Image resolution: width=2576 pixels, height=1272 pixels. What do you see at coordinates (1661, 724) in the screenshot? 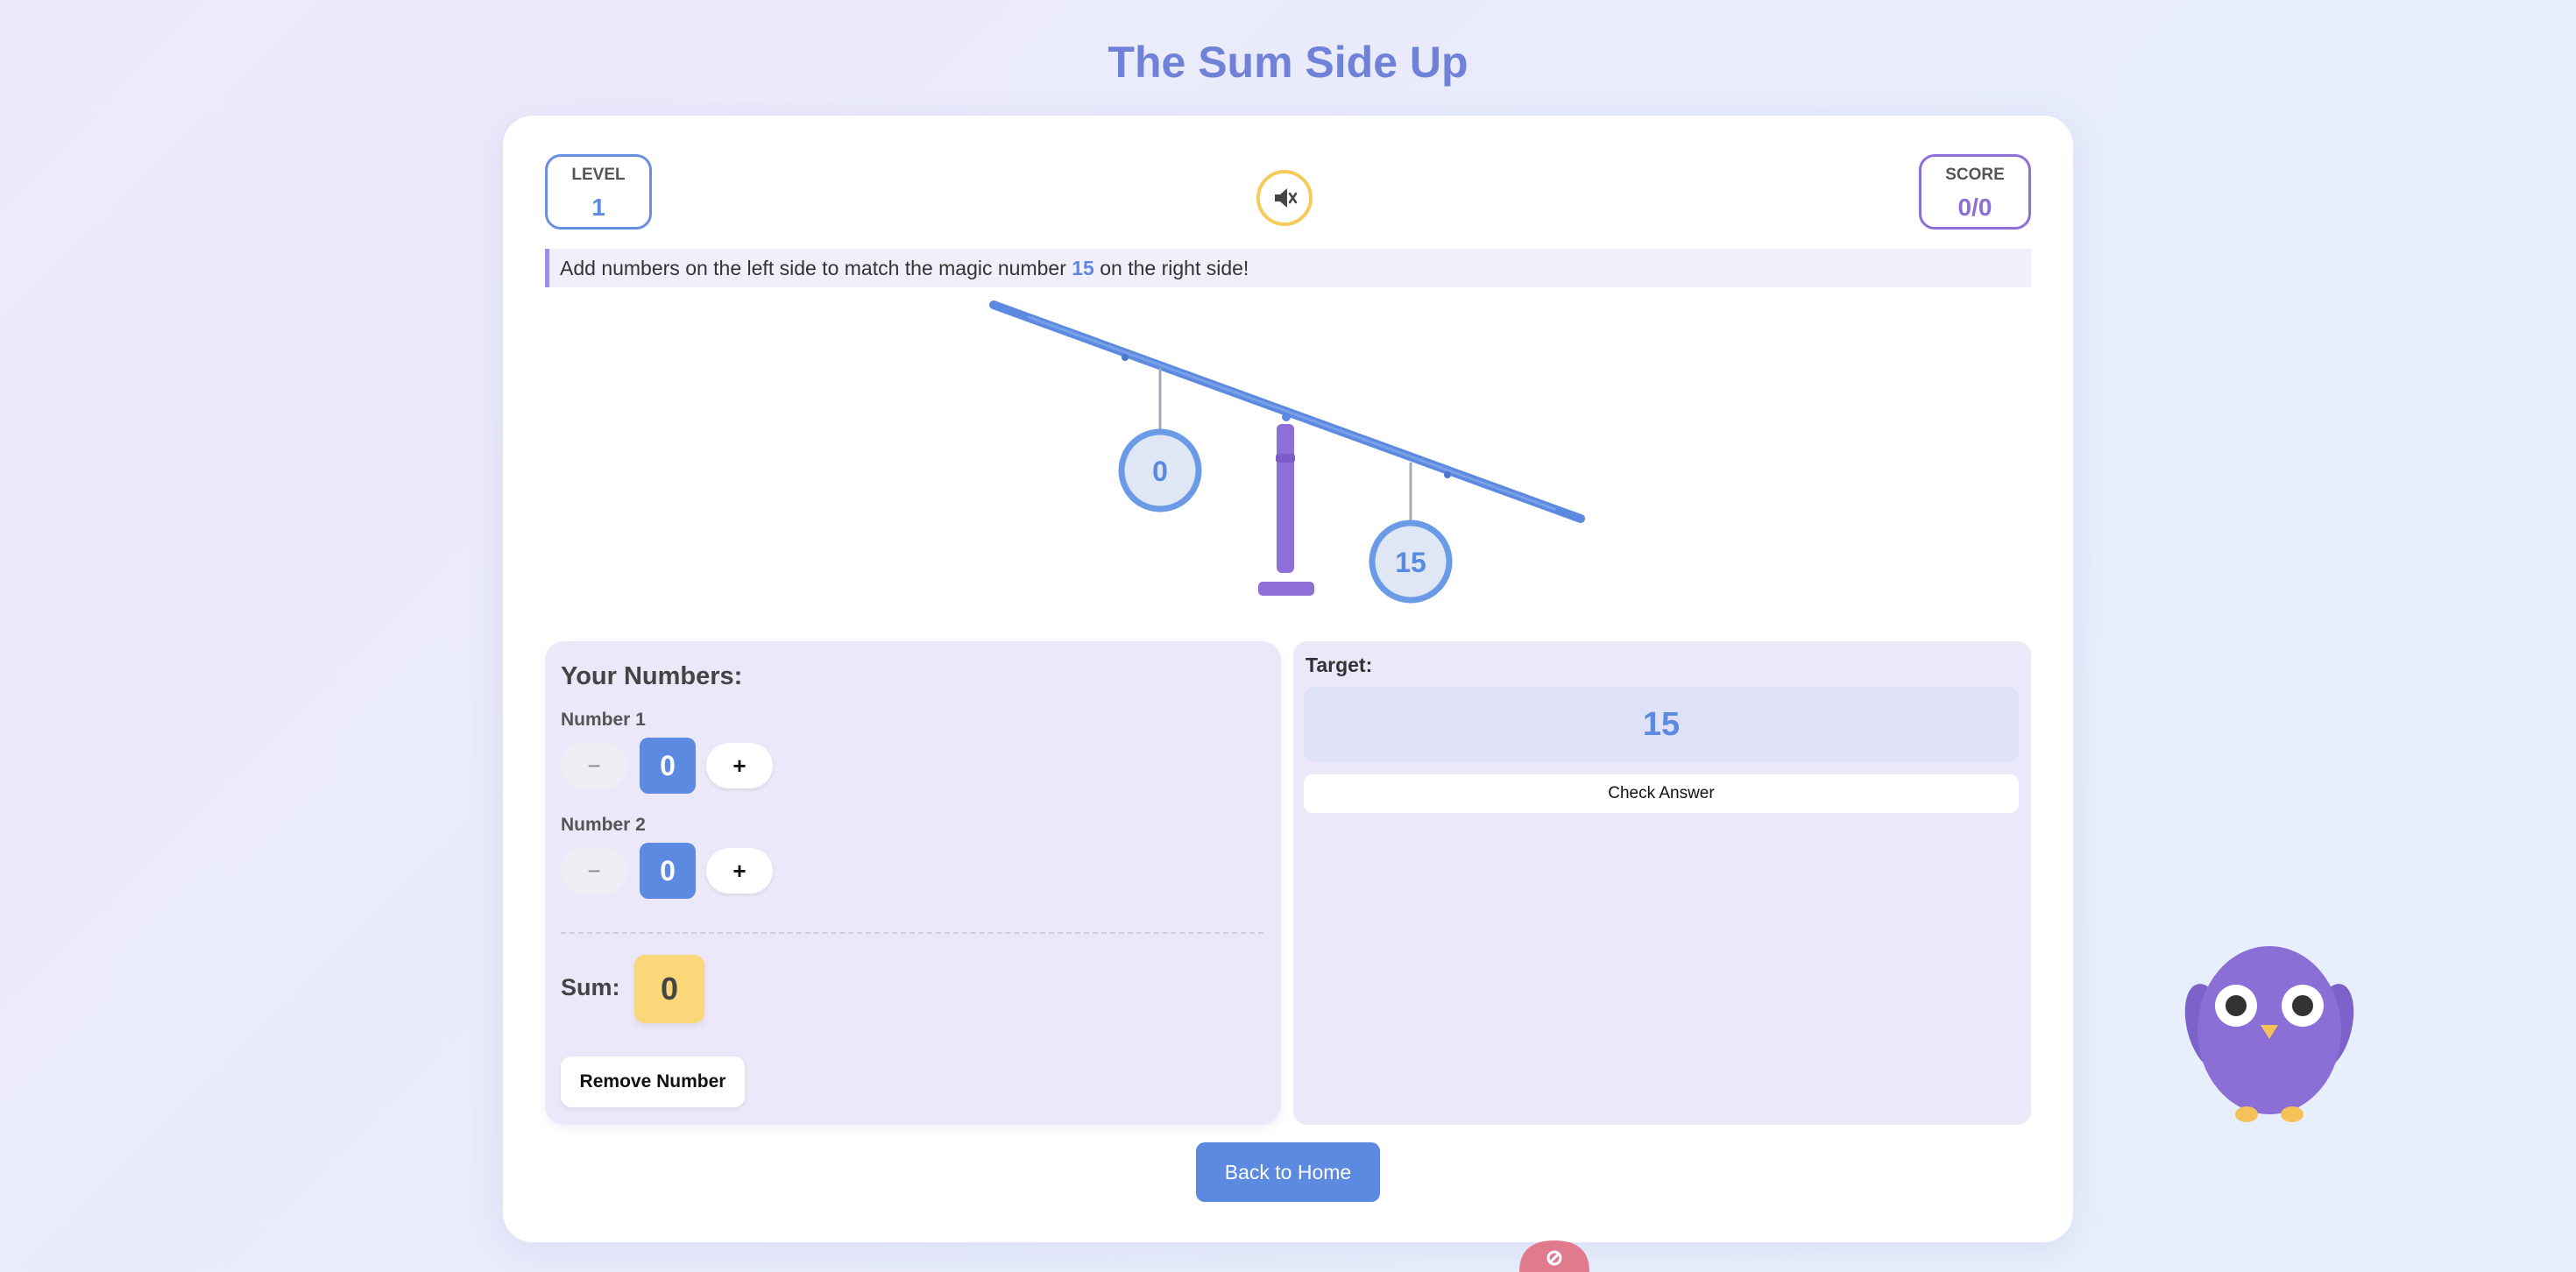
I see `target-value: 15` at bounding box center [1661, 724].